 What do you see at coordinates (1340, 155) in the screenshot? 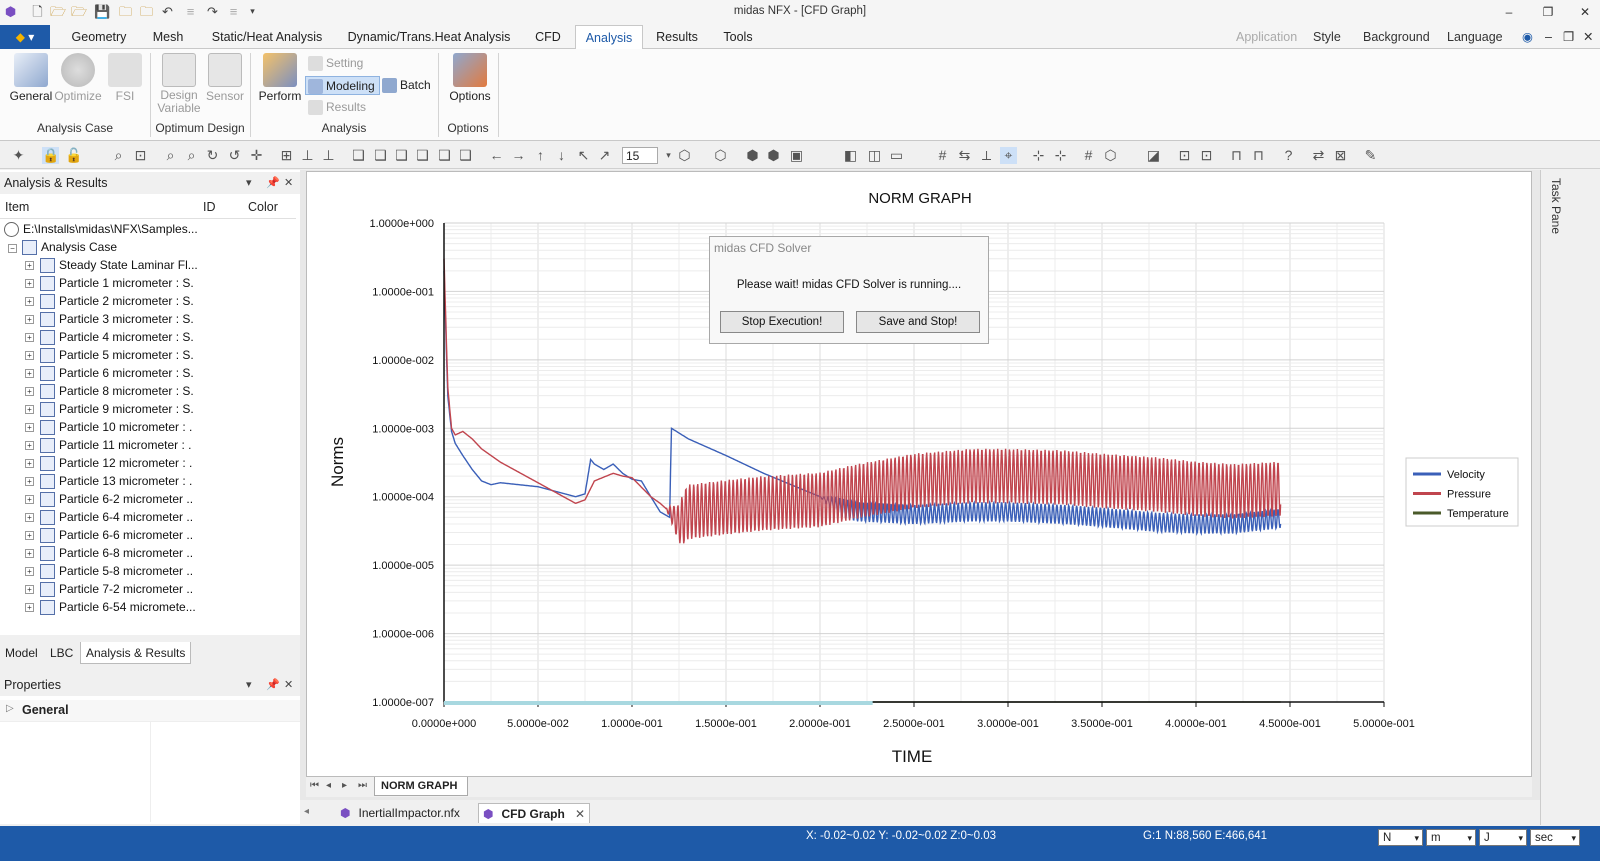
I see `fit-icon: ⊠` at bounding box center [1340, 155].